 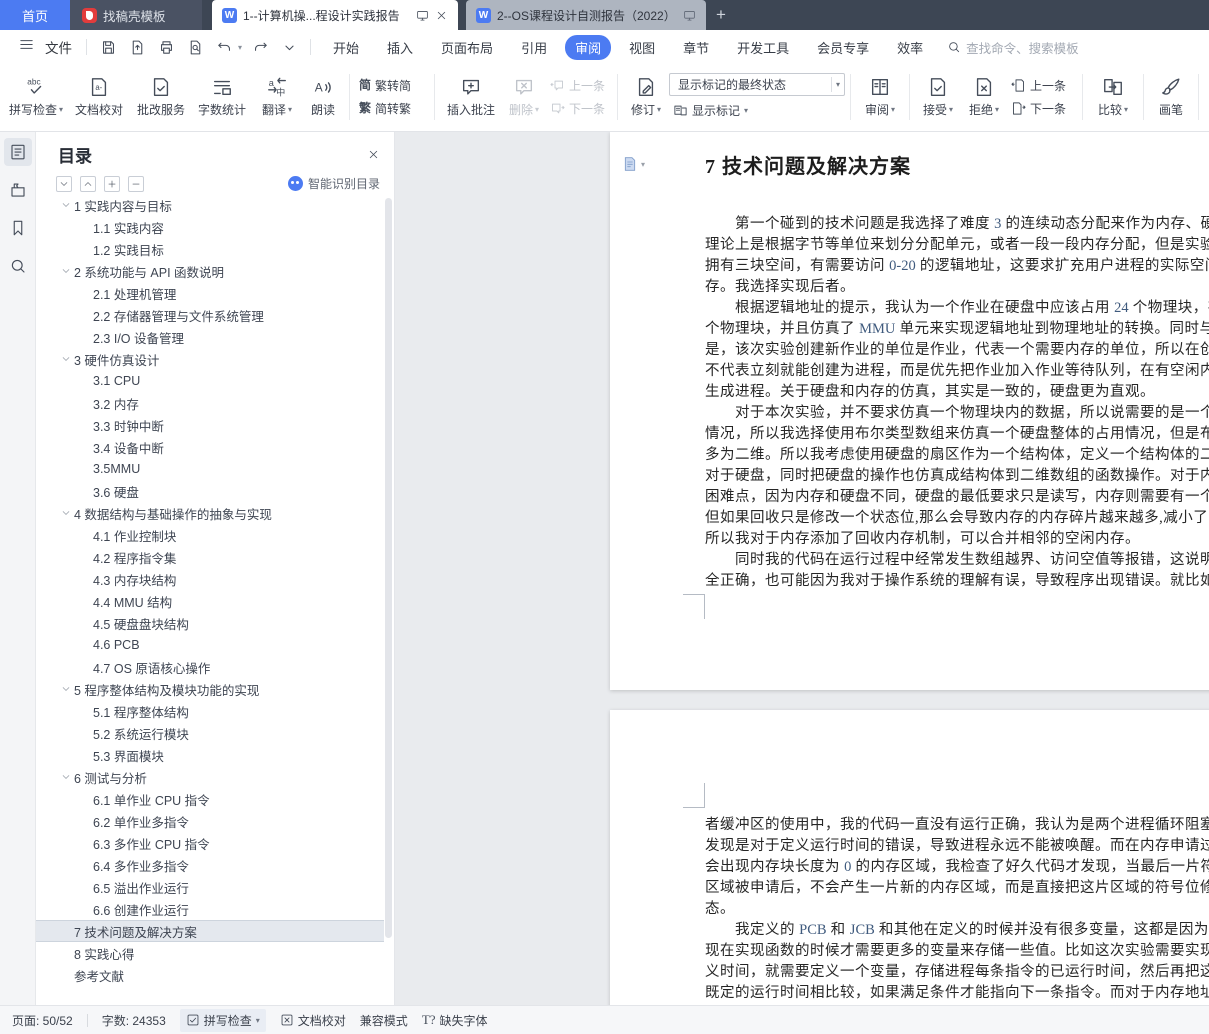 What do you see at coordinates (210, 403) in the screenshot?
I see `toc-item: 3.2 内存` at bounding box center [210, 403].